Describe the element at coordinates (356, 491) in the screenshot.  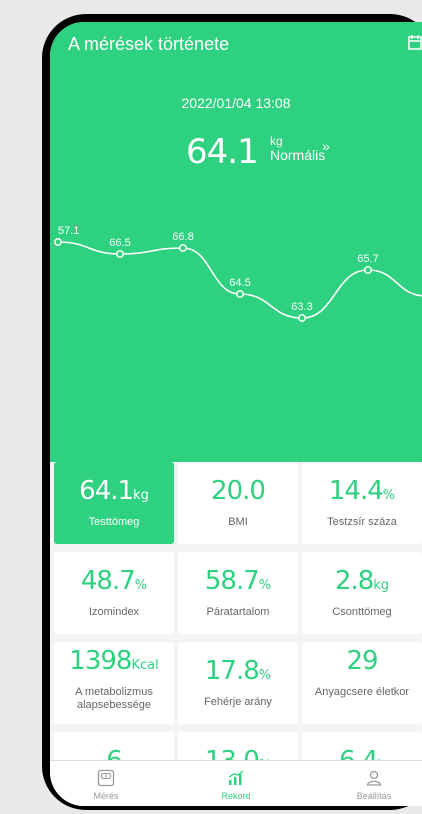
I see `metric-number: 14.4` at that location.